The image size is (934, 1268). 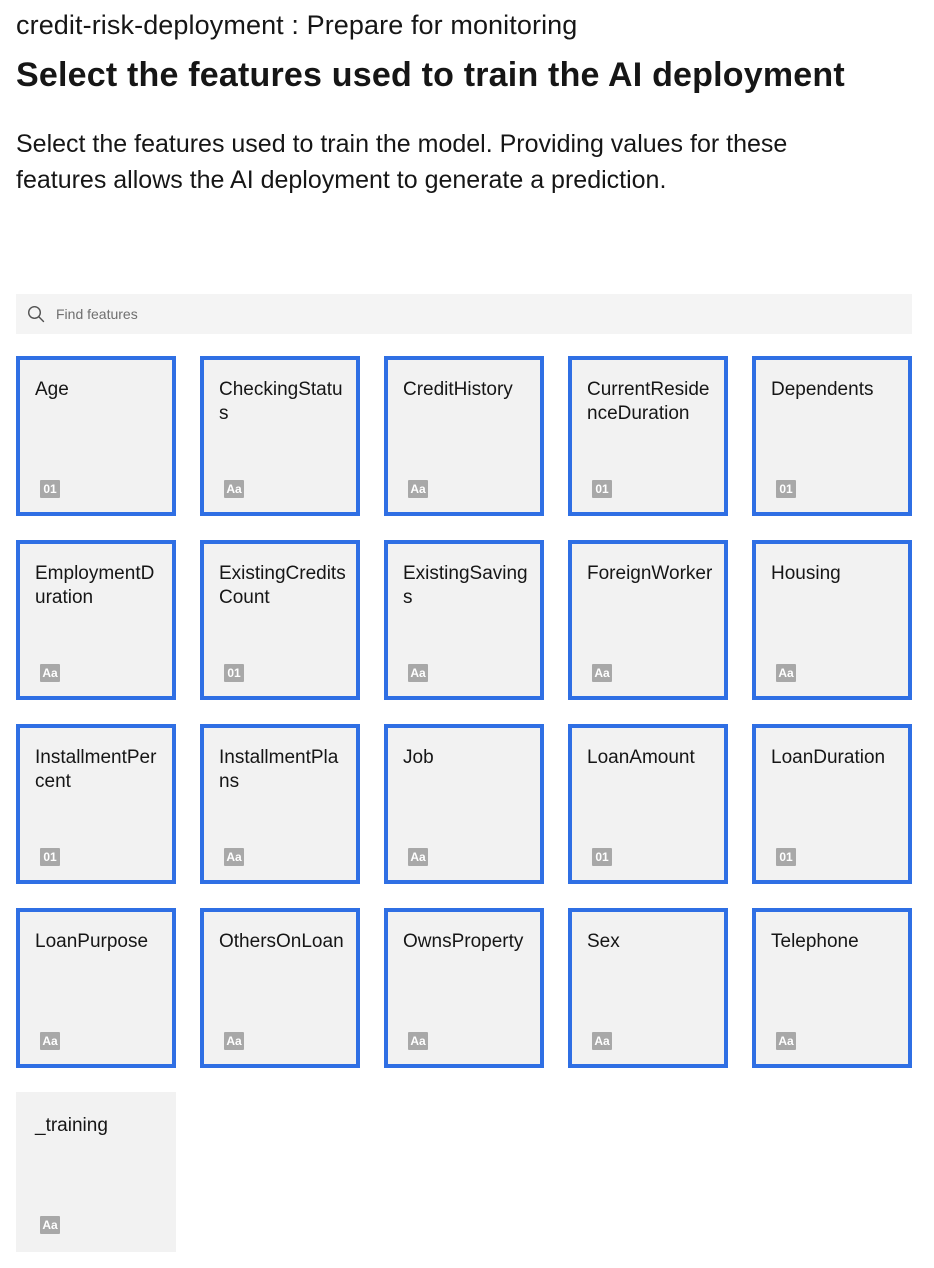 I want to click on feature-tile-label: Telephone, so click(x=815, y=941).